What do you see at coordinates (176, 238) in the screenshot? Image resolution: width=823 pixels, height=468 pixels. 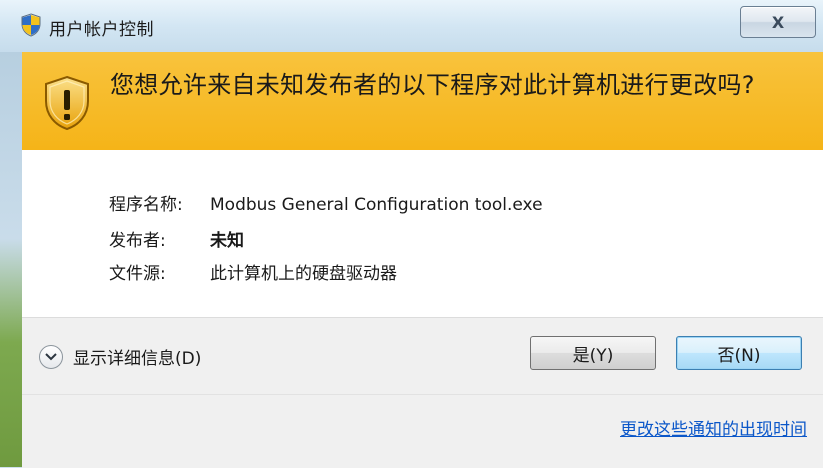 I see `publisher-row: 发布者: 未知` at bounding box center [176, 238].